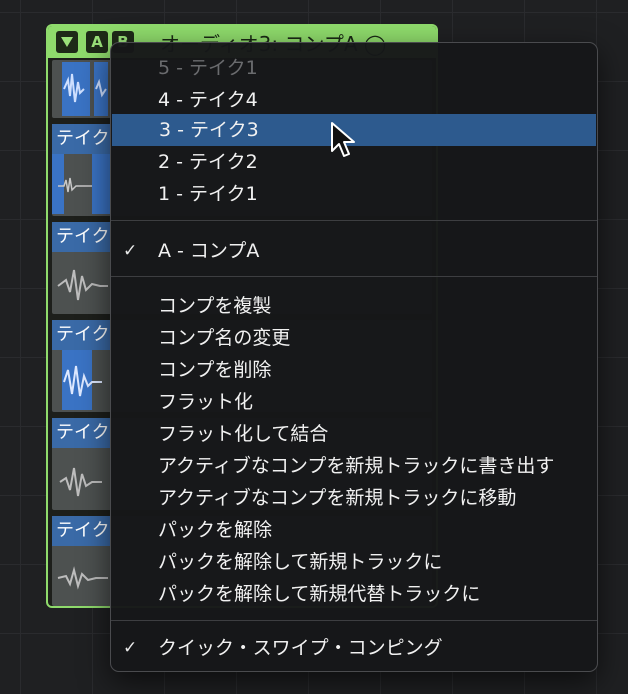 The image size is (628, 694). What do you see at coordinates (354, 434) in the screenshot?
I see `menu-item-flatten-merge: フラット化して結合` at bounding box center [354, 434].